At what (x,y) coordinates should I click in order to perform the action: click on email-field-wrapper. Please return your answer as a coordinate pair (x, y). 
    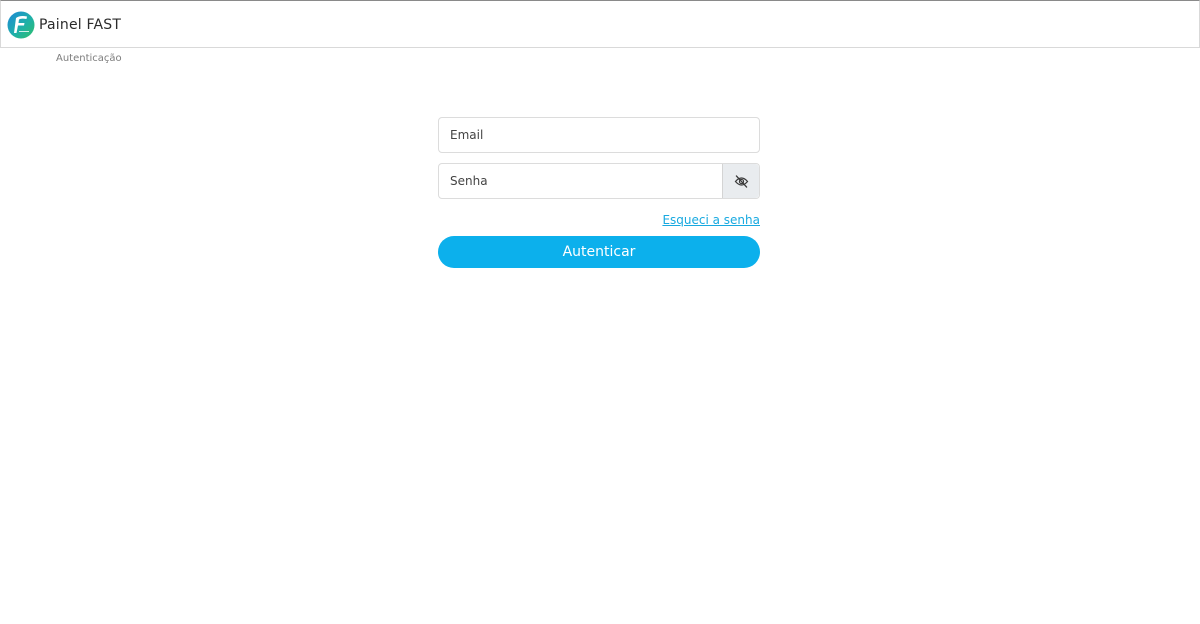
    Looking at the image, I should click on (599, 135).